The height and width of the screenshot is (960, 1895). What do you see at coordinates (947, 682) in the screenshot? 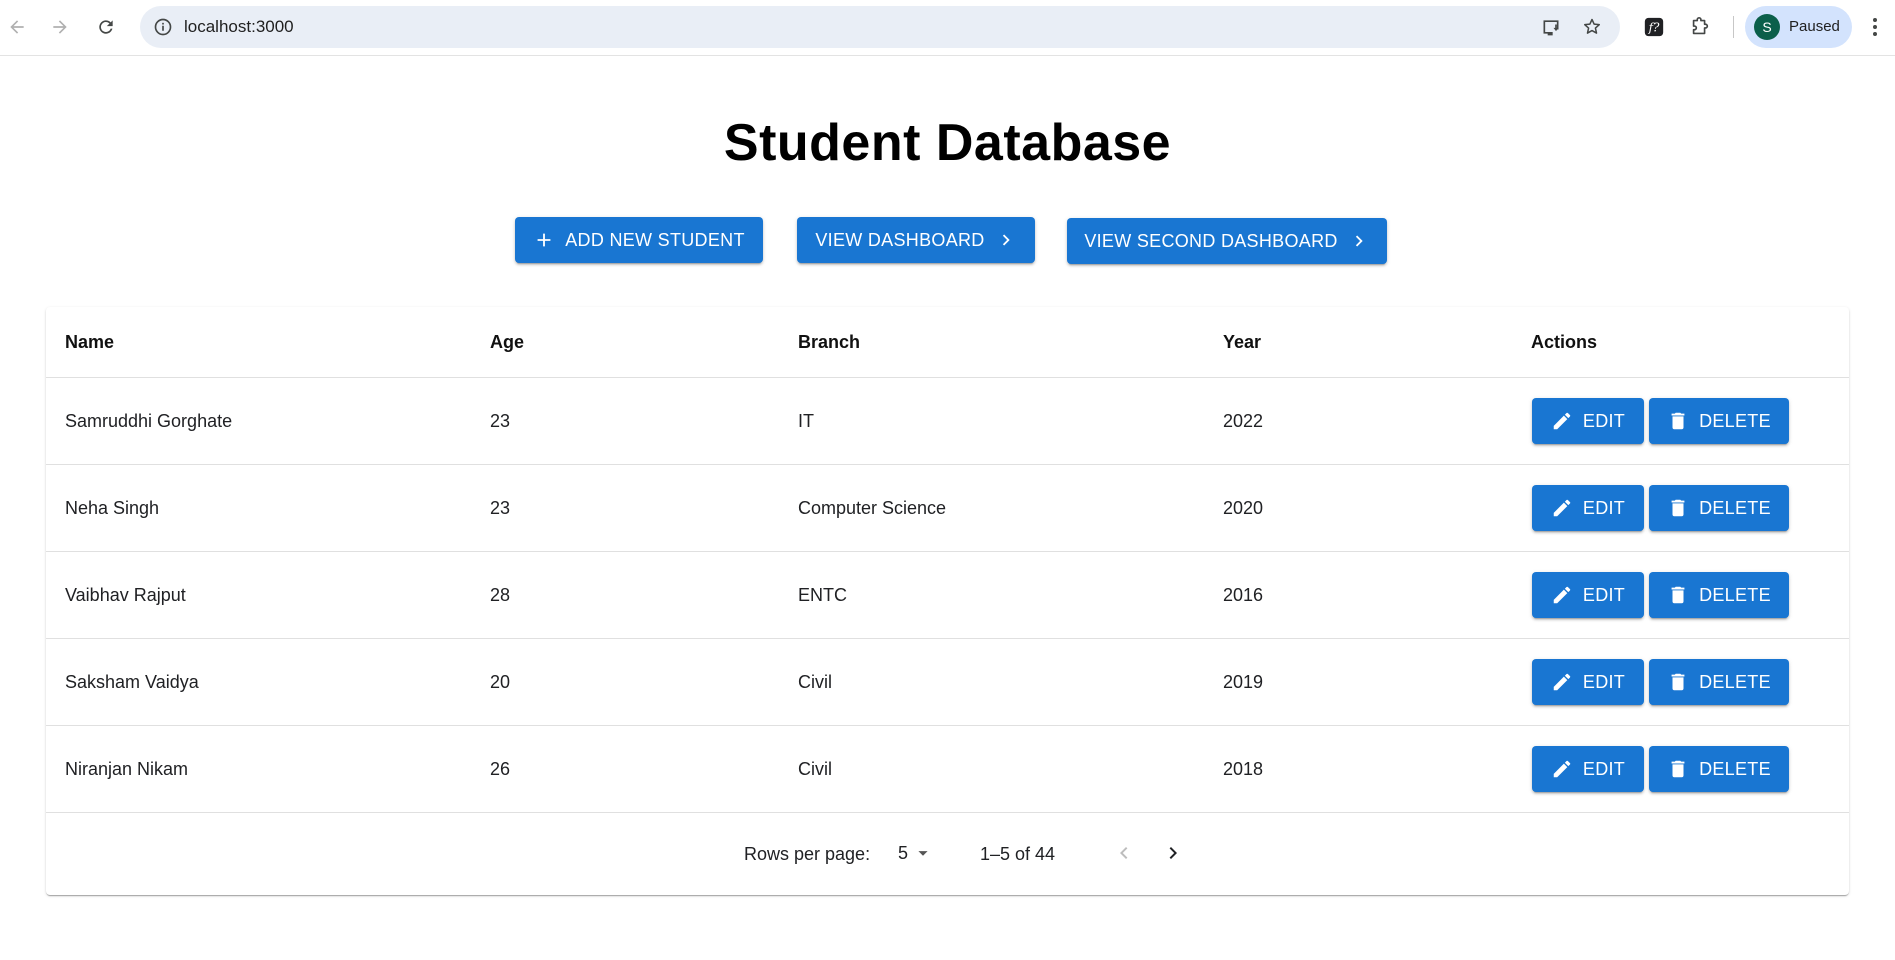
I see `table-row: Saksham Vaidya 20 Civil 2019 EDIT DELETE` at bounding box center [947, 682].